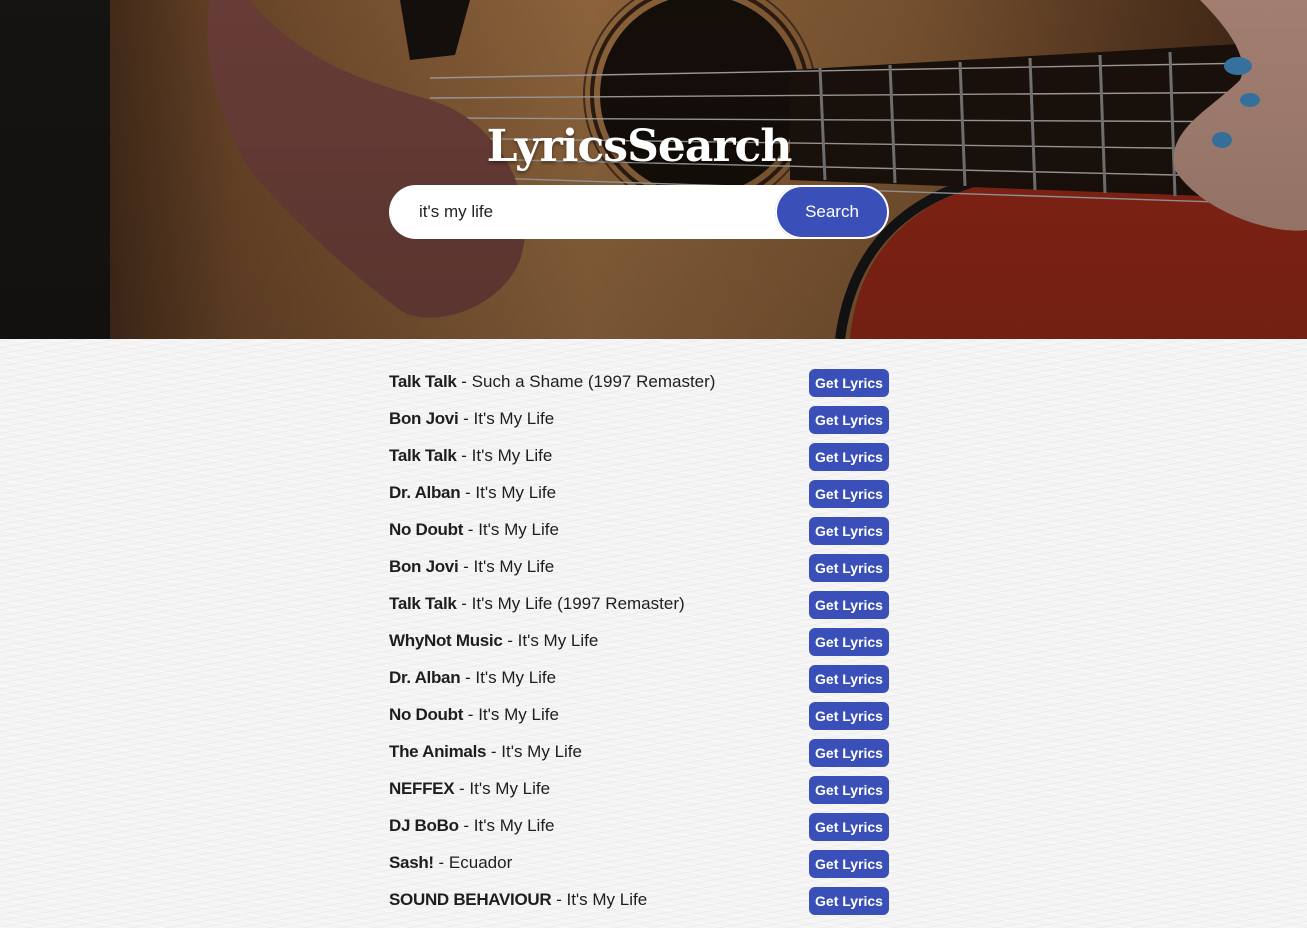  What do you see at coordinates (639, 791) in the screenshot?
I see `list-item: NEFFEX - It's My Life Get Lyrics` at bounding box center [639, 791].